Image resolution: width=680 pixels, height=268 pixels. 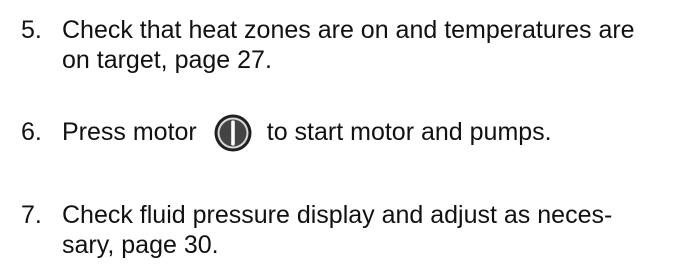 What do you see at coordinates (129, 132) in the screenshot?
I see `step-text-before-icon: Press motor` at bounding box center [129, 132].